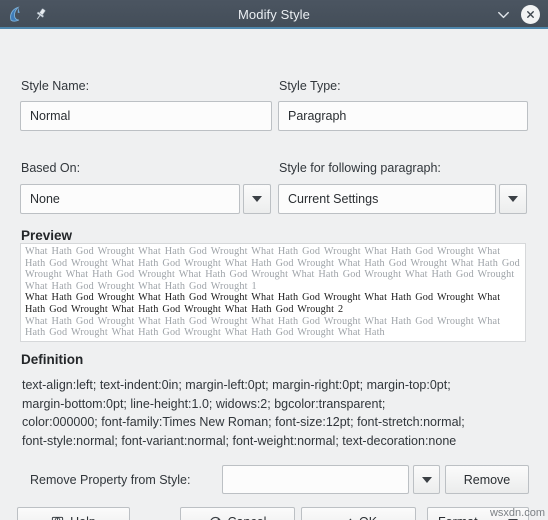 Image resolution: width=548 pixels, height=520 pixels. I want to click on based-on-label: Based On:, so click(51, 168).